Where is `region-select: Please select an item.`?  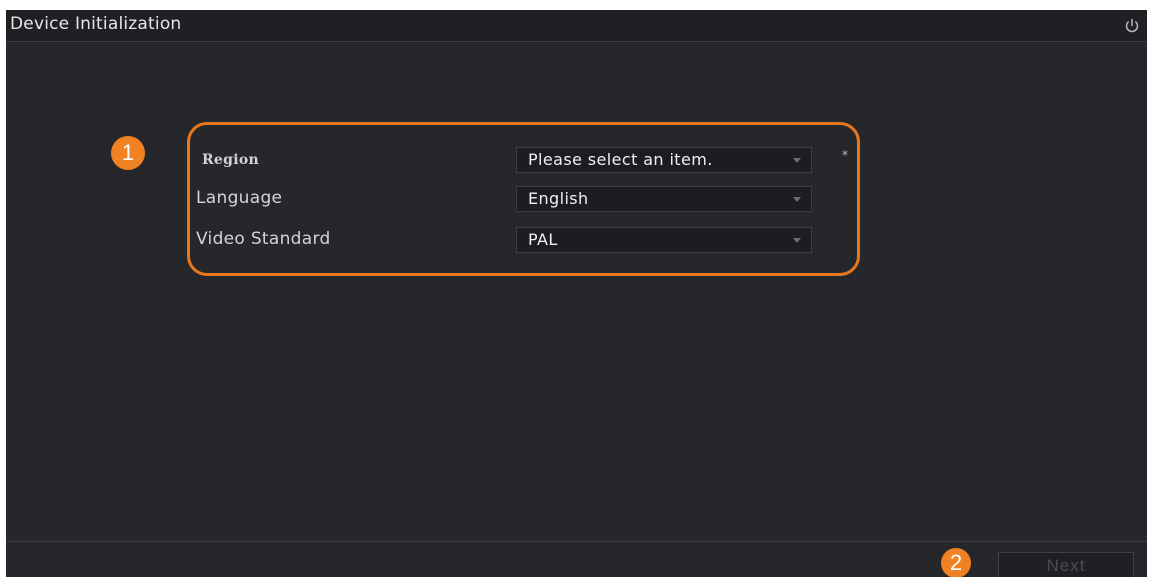 region-select: Please select an item. is located at coordinates (664, 160).